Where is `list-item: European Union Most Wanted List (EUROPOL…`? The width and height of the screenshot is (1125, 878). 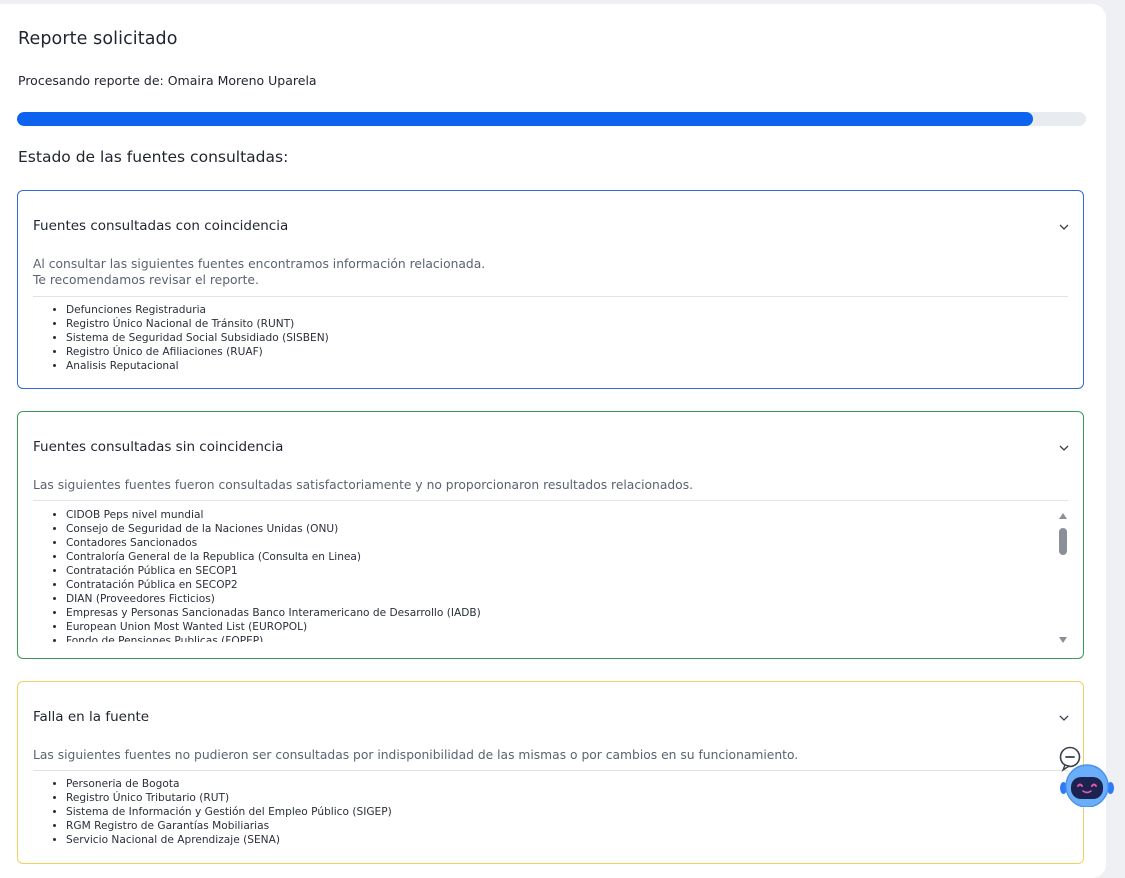
list-item: European Union Most Wanted List (EUROPOL… is located at coordinates (273, 627).